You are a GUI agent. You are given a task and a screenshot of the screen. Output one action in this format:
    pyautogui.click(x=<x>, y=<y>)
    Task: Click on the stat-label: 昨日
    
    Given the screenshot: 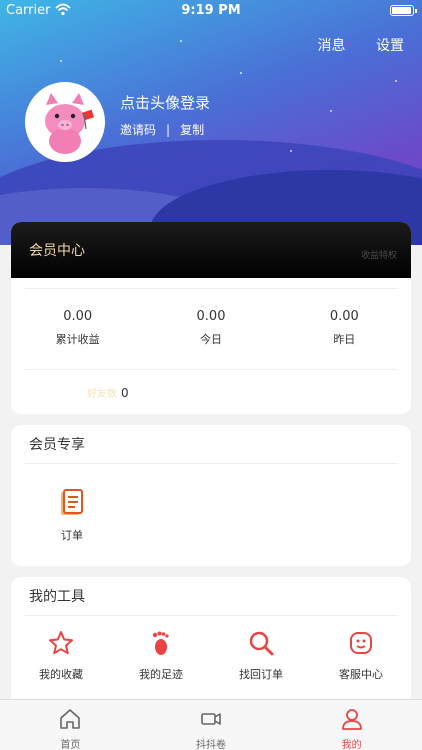 What is the action you would take?
    pyautogui.click(x=344, y=339)
    